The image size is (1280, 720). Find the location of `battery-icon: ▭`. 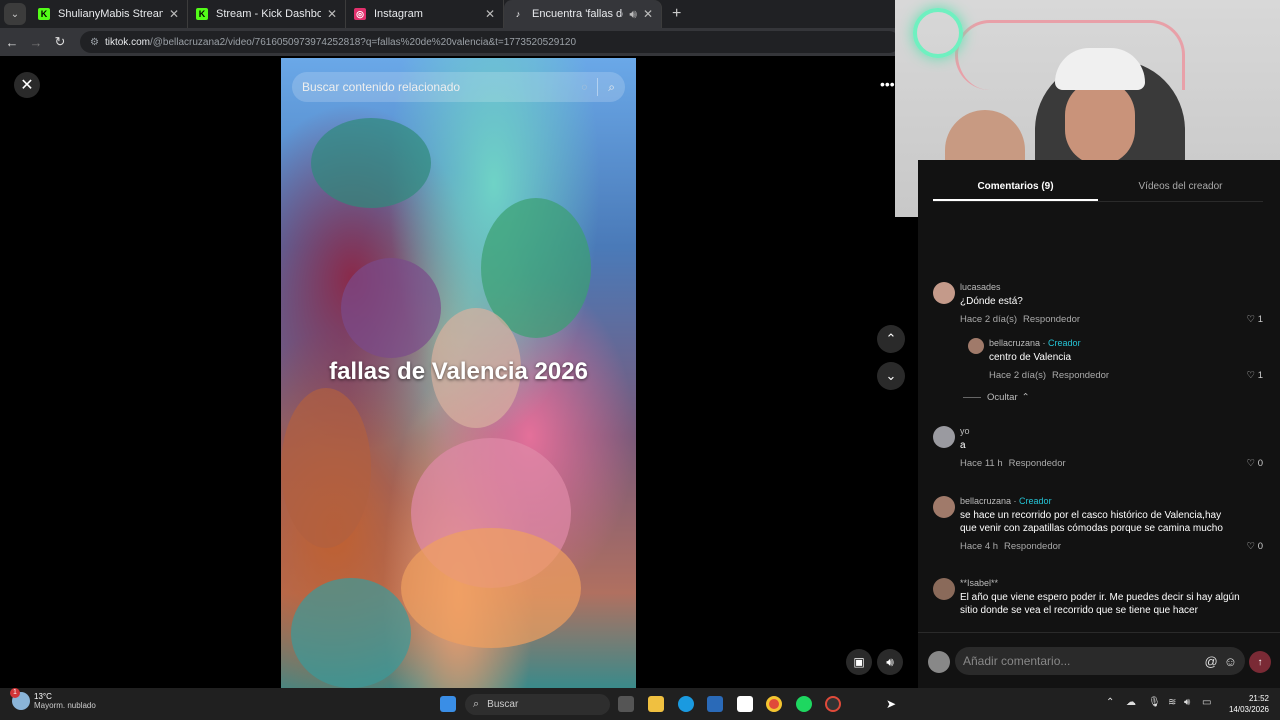

battery-icon: ▭ is located at coordinates (1206, 702).